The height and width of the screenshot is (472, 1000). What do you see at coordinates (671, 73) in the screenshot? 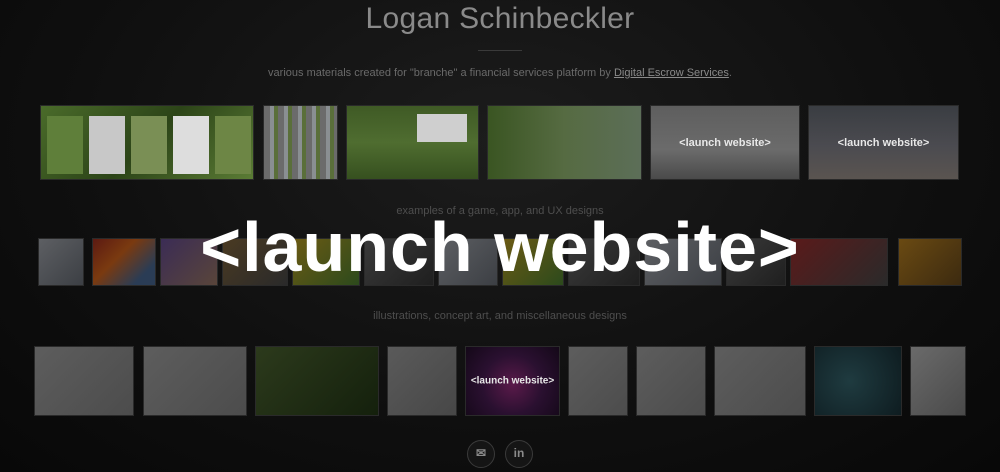
I see `digital-escrow-link: Digital Escrow Services` at bounding box center [671, 73].